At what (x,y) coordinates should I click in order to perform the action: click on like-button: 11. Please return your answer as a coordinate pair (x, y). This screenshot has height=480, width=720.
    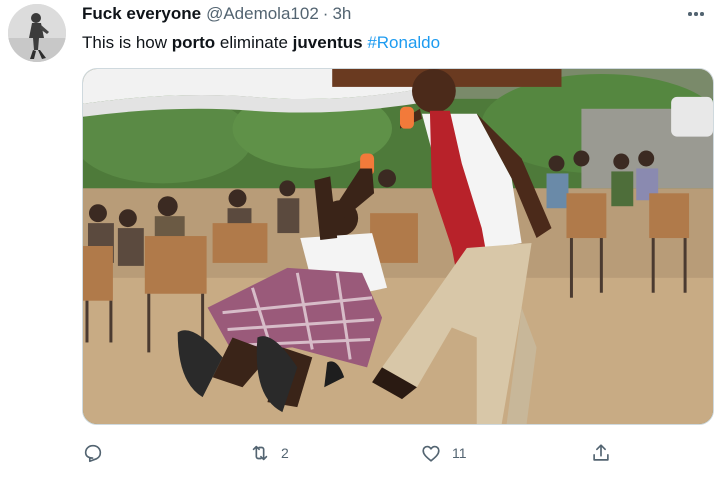
    Looking at the image, I should click on (443, 453).